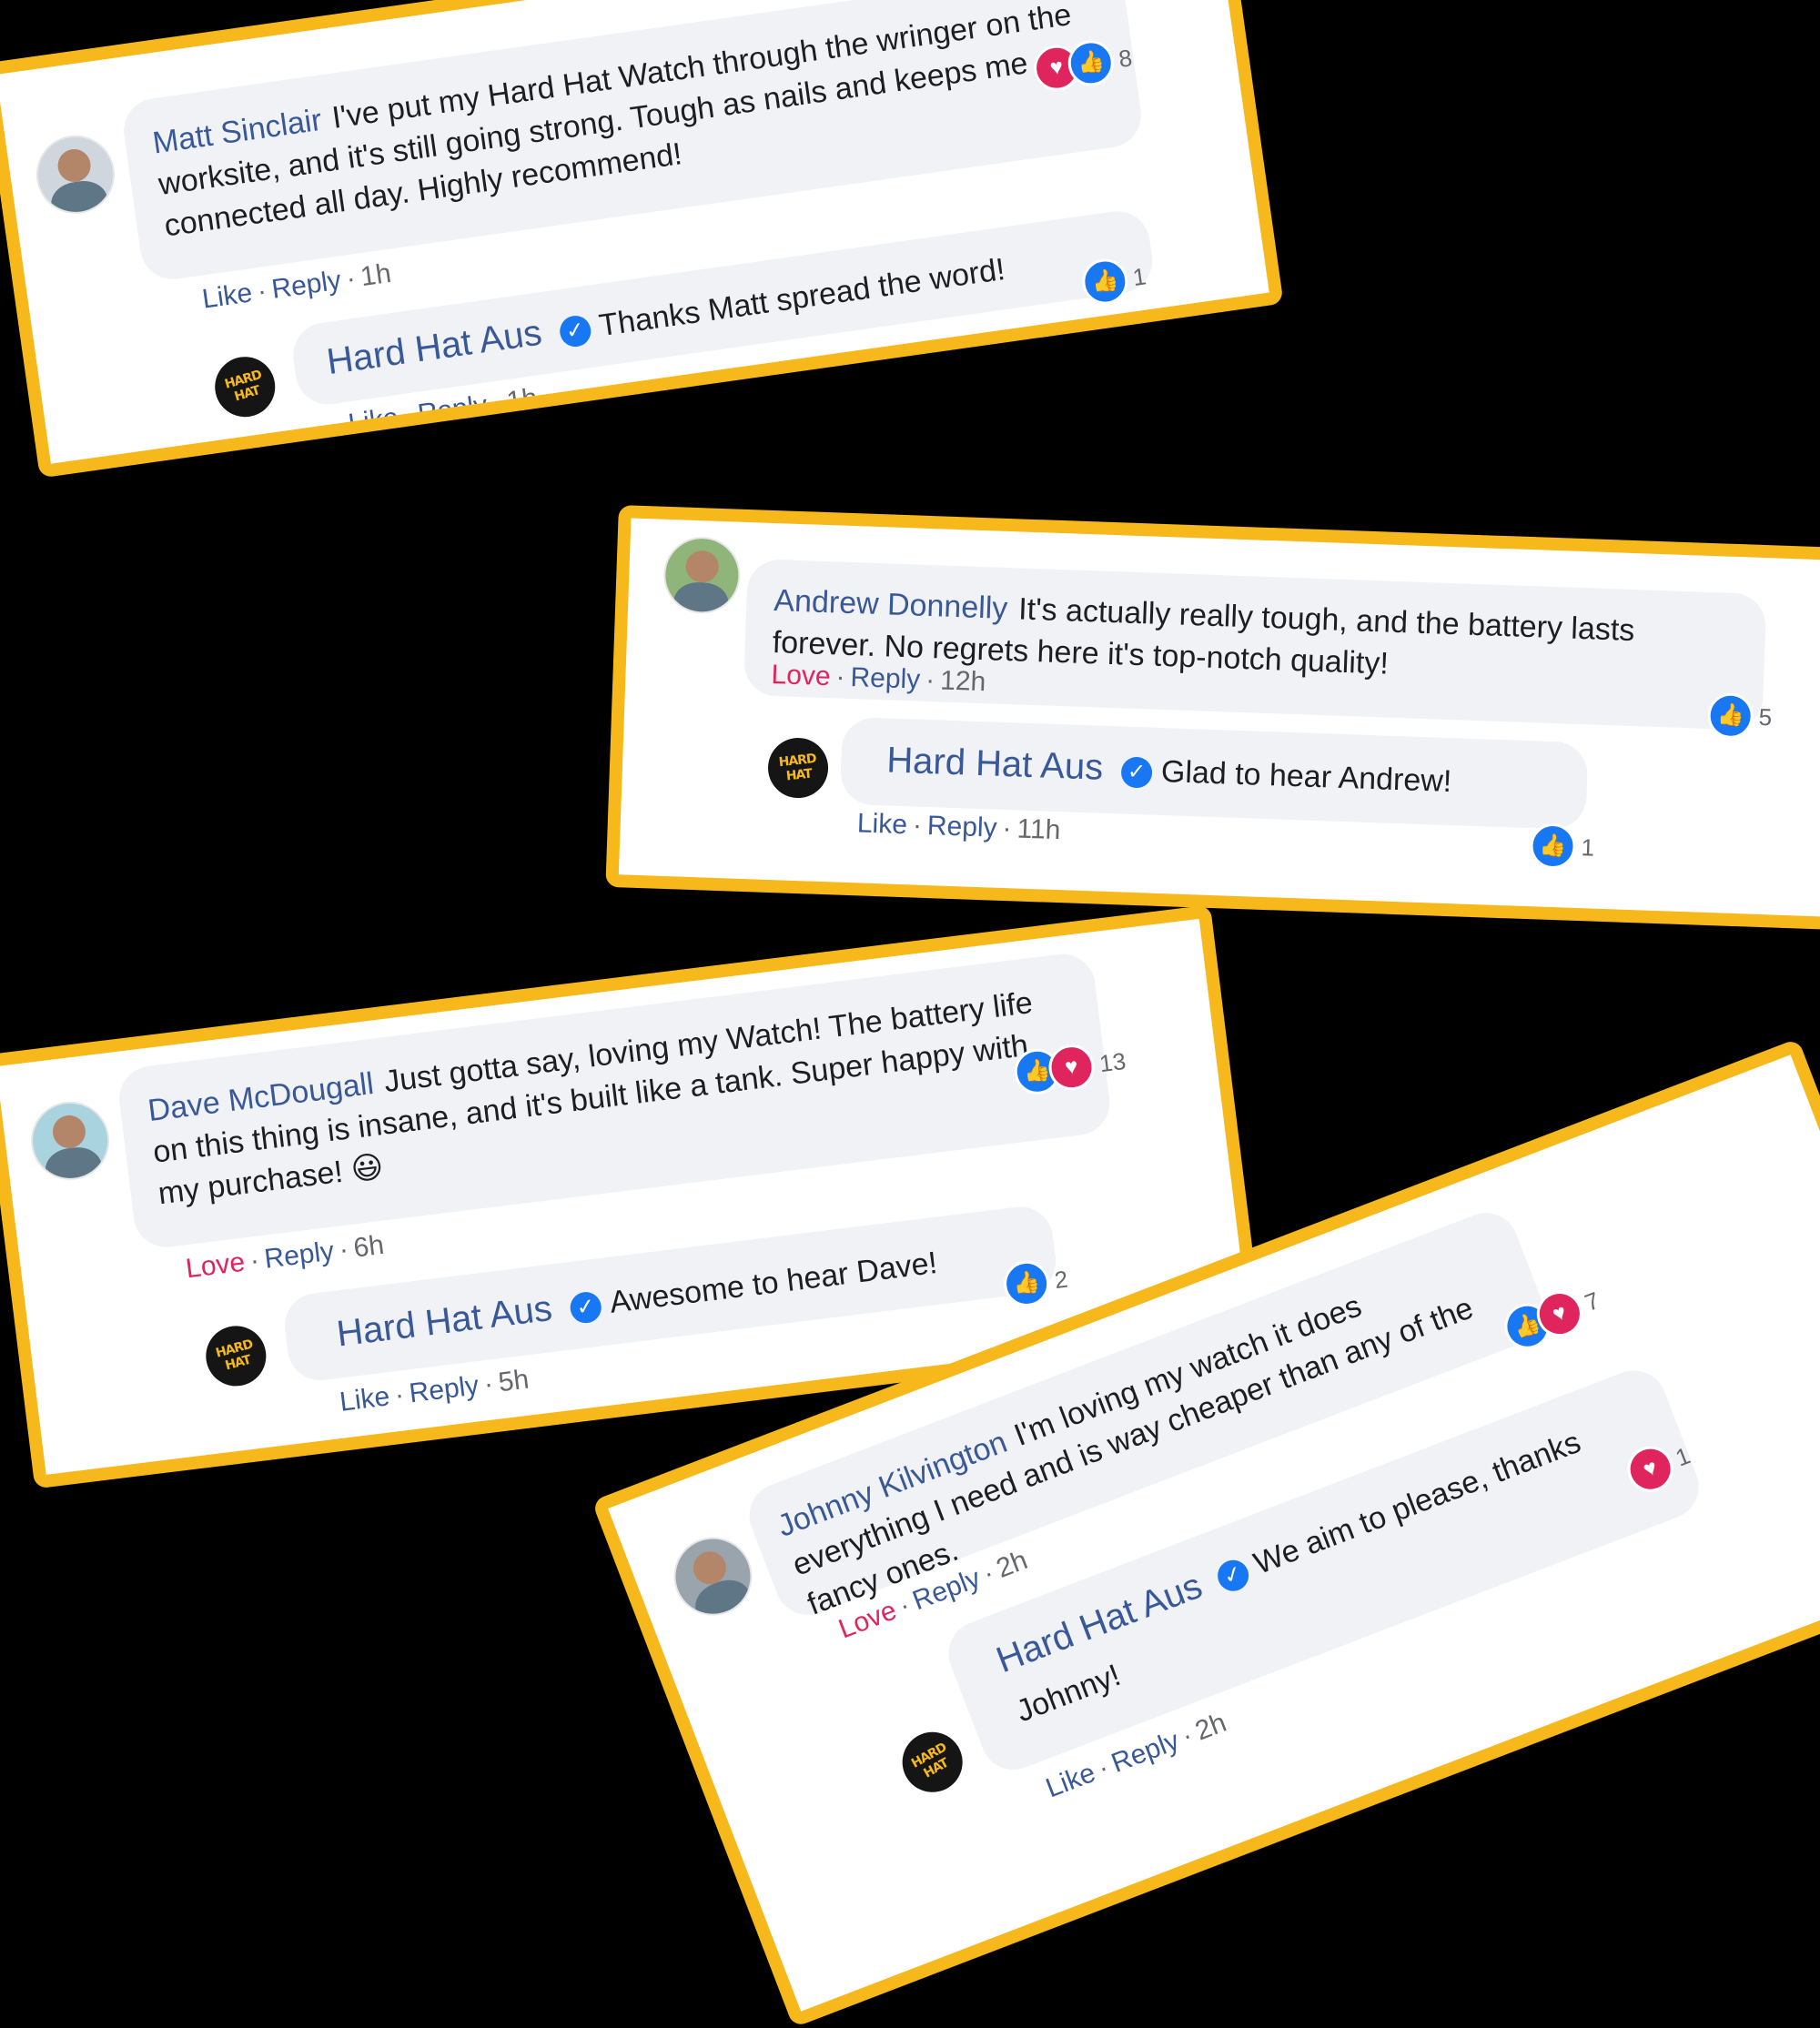 Image resolution: width=1820 pixels, height=2028 pixels. What do you see at coordinates (523, 400) in the screenshot?
I see `timestamp: 1h` at bounding box center [523, 400].